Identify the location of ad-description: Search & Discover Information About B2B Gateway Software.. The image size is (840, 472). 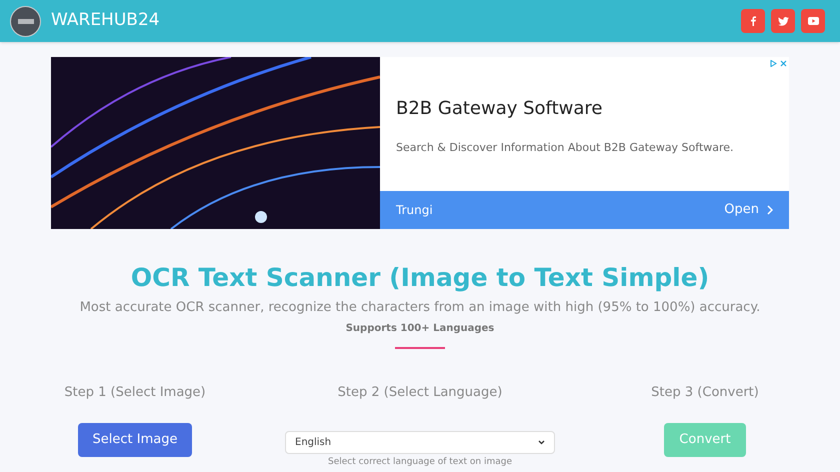
(565, 148).